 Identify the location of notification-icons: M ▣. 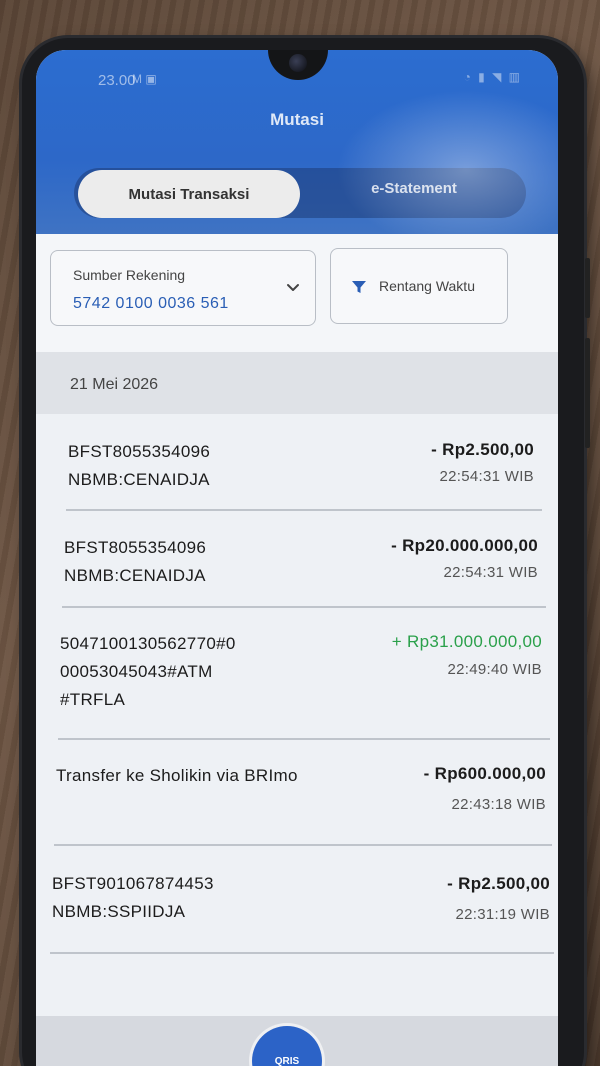
(144, 79).